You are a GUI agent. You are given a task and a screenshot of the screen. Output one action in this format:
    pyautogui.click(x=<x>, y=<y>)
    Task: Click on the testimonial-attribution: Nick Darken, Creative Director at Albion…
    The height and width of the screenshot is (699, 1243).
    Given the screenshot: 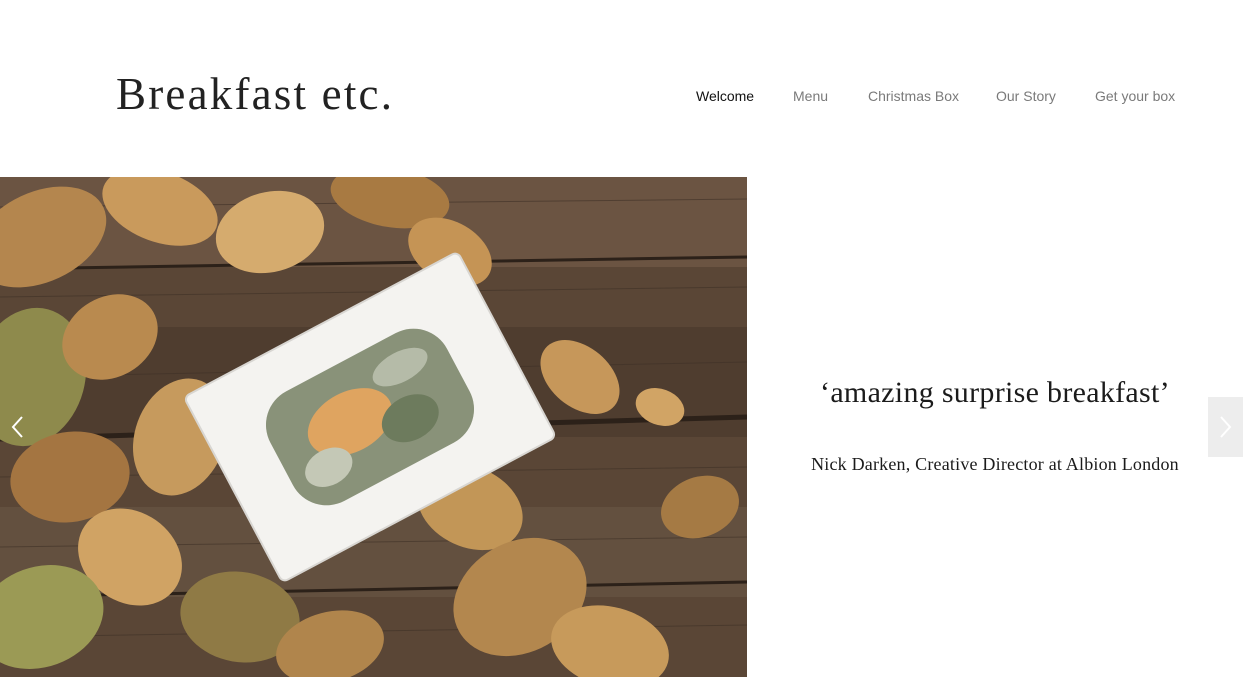 What is the action you would take?
    pyautogui.click(x=995, y=464)
    